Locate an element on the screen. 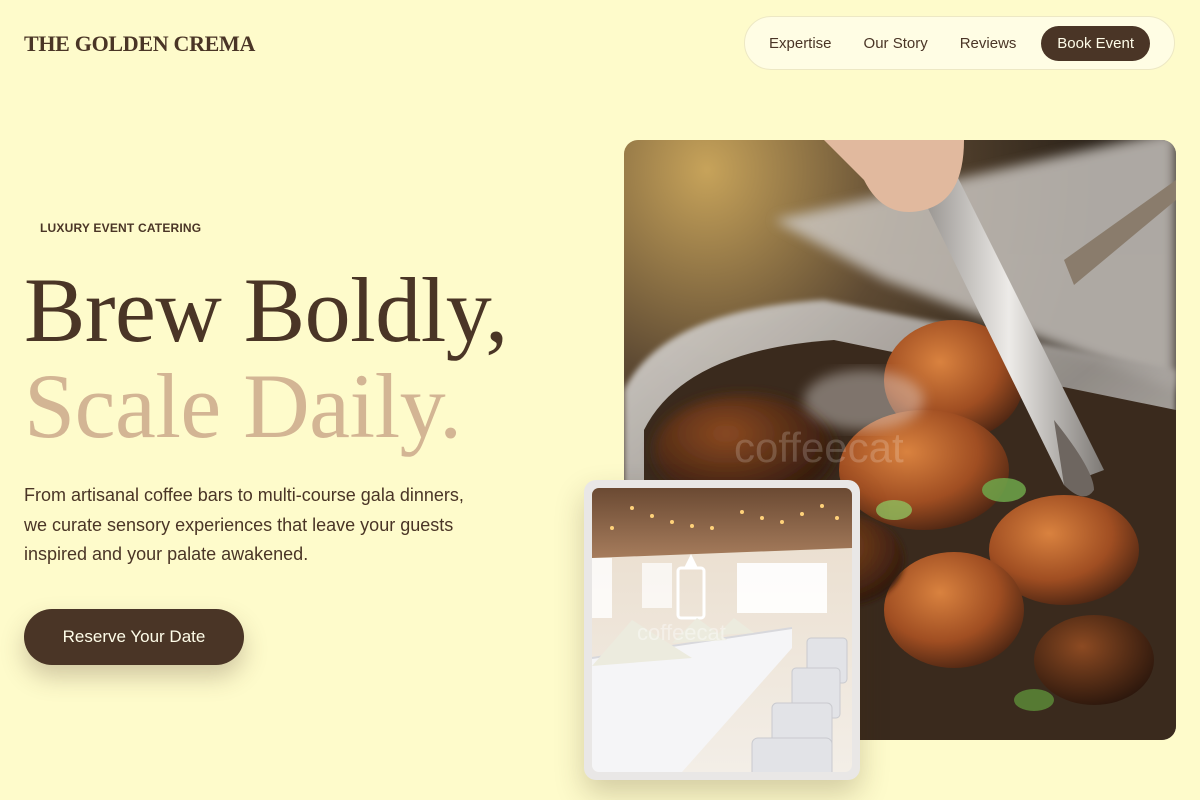 The width and height of the screenshot is (1200, 800). book-event-button: Book Event is located at coordinates (1095, 43).